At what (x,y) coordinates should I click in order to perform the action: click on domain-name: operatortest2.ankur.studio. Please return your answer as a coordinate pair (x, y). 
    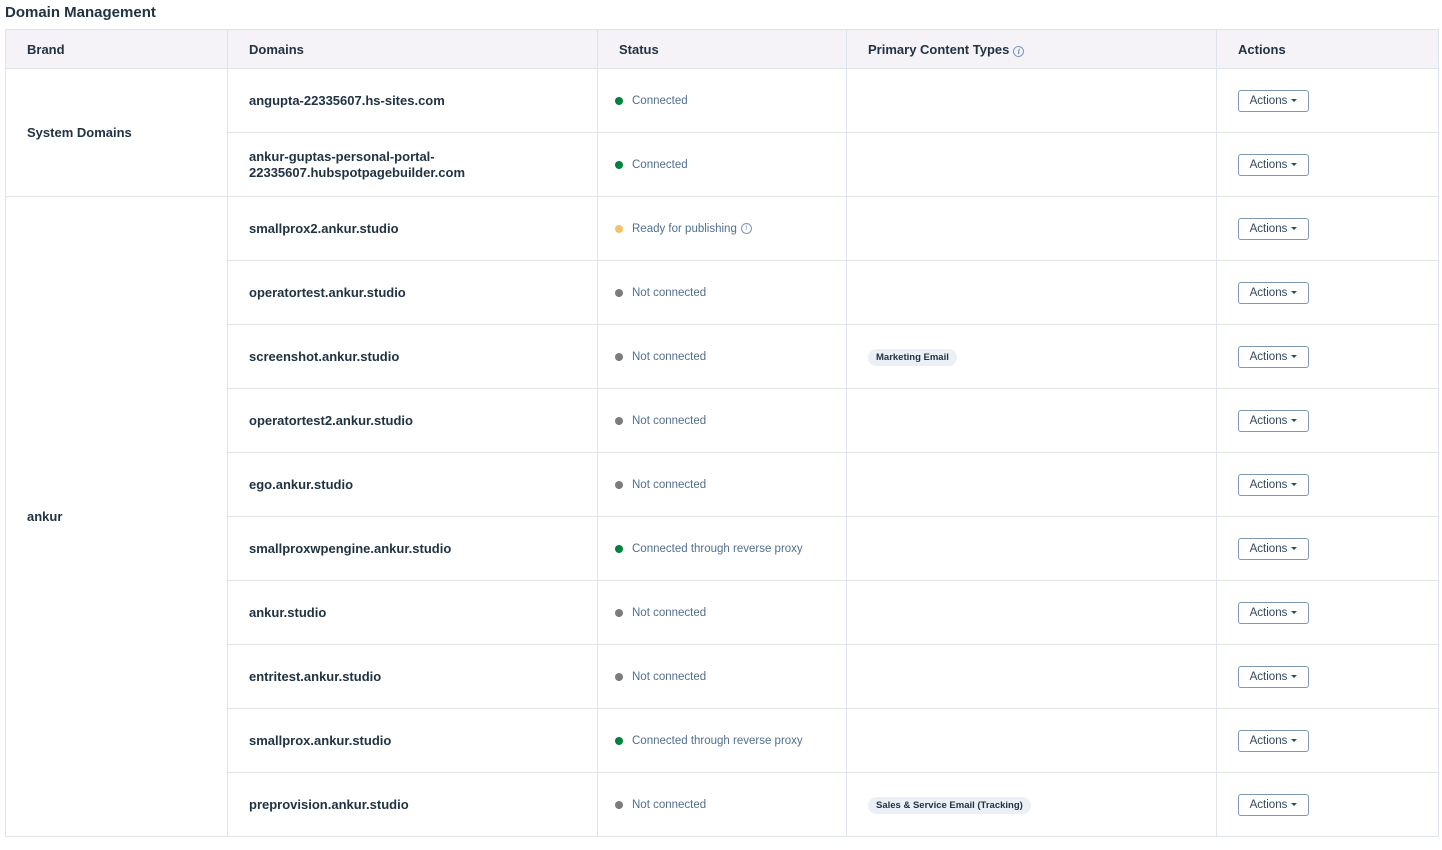
    Looking at the image, I should click on (331, 420).